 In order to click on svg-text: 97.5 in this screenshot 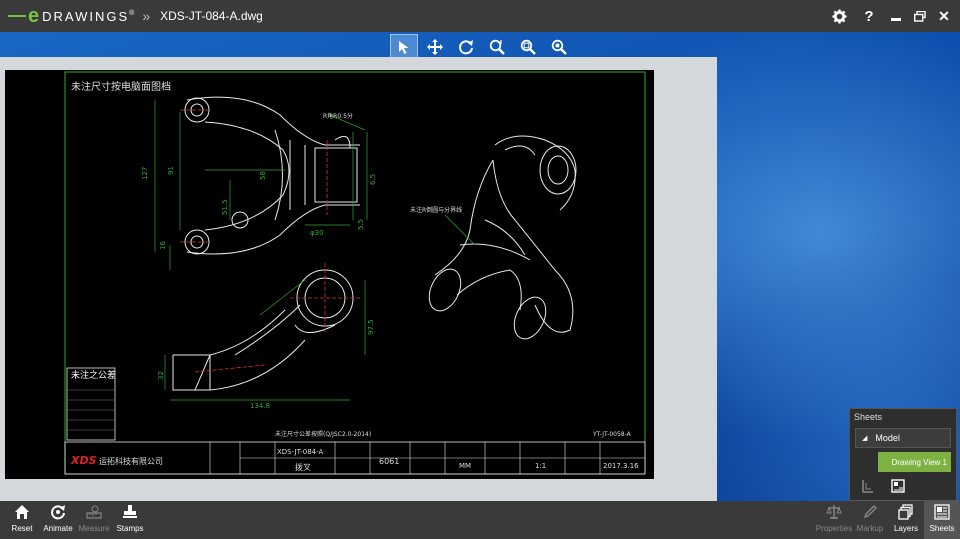, I will do `click(371, 327)`.